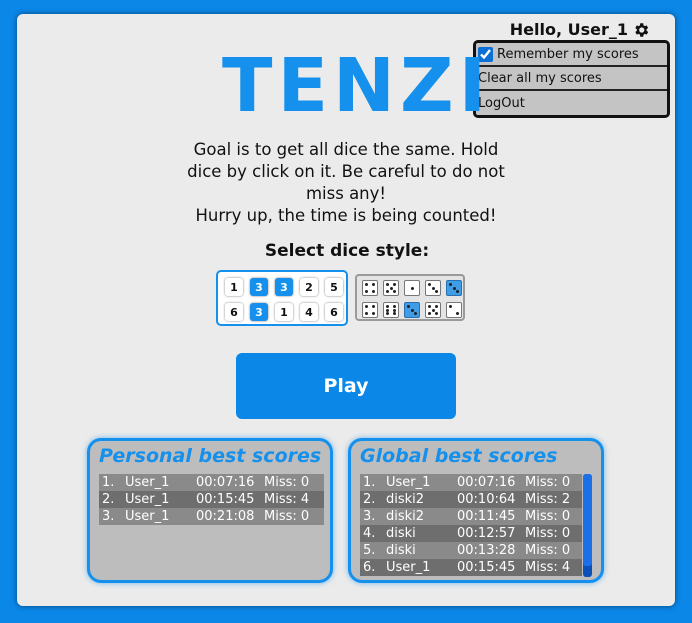 This screenshot has height=623, width=692. I want to click on score-time: 00:13:28, so click(486, 550).